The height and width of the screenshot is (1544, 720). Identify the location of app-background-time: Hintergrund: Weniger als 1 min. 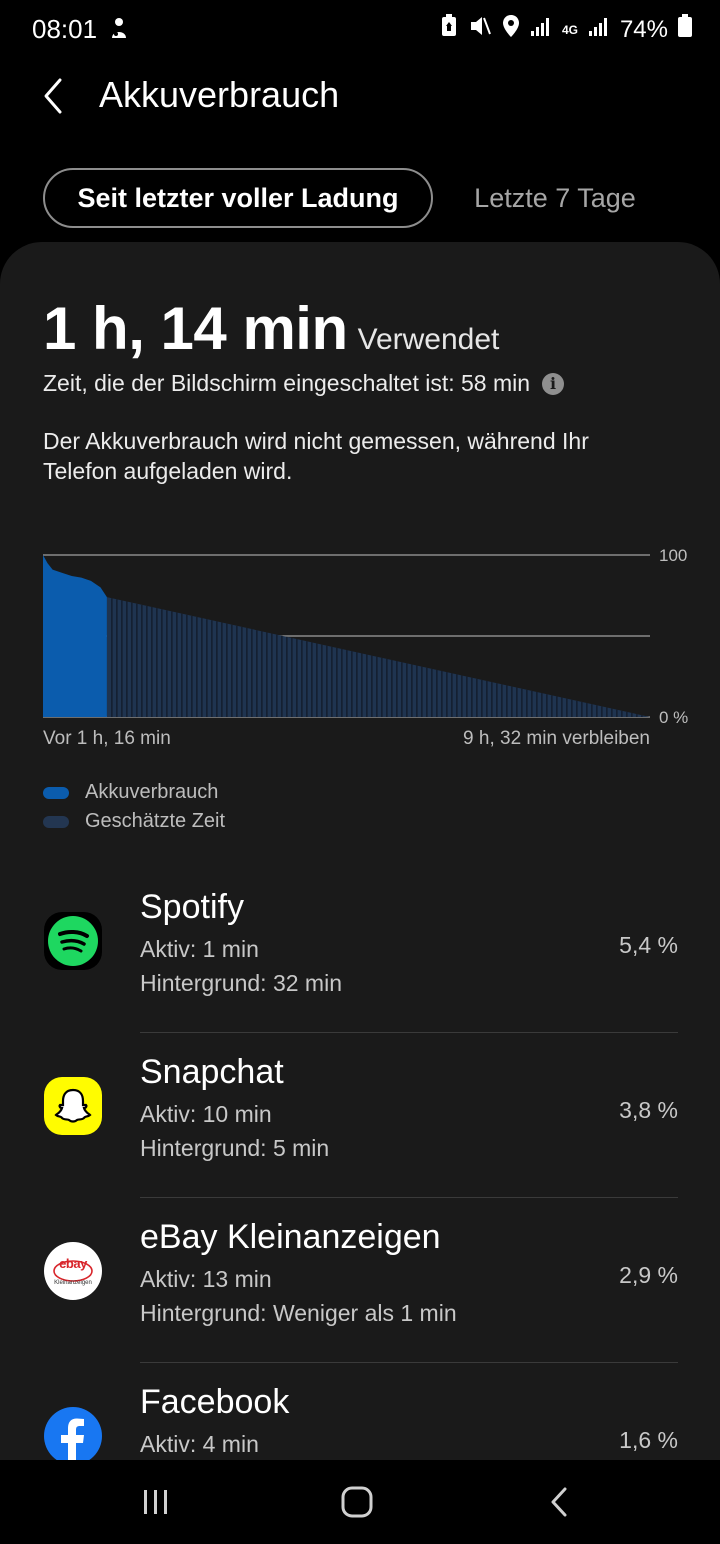
(298, 1313).